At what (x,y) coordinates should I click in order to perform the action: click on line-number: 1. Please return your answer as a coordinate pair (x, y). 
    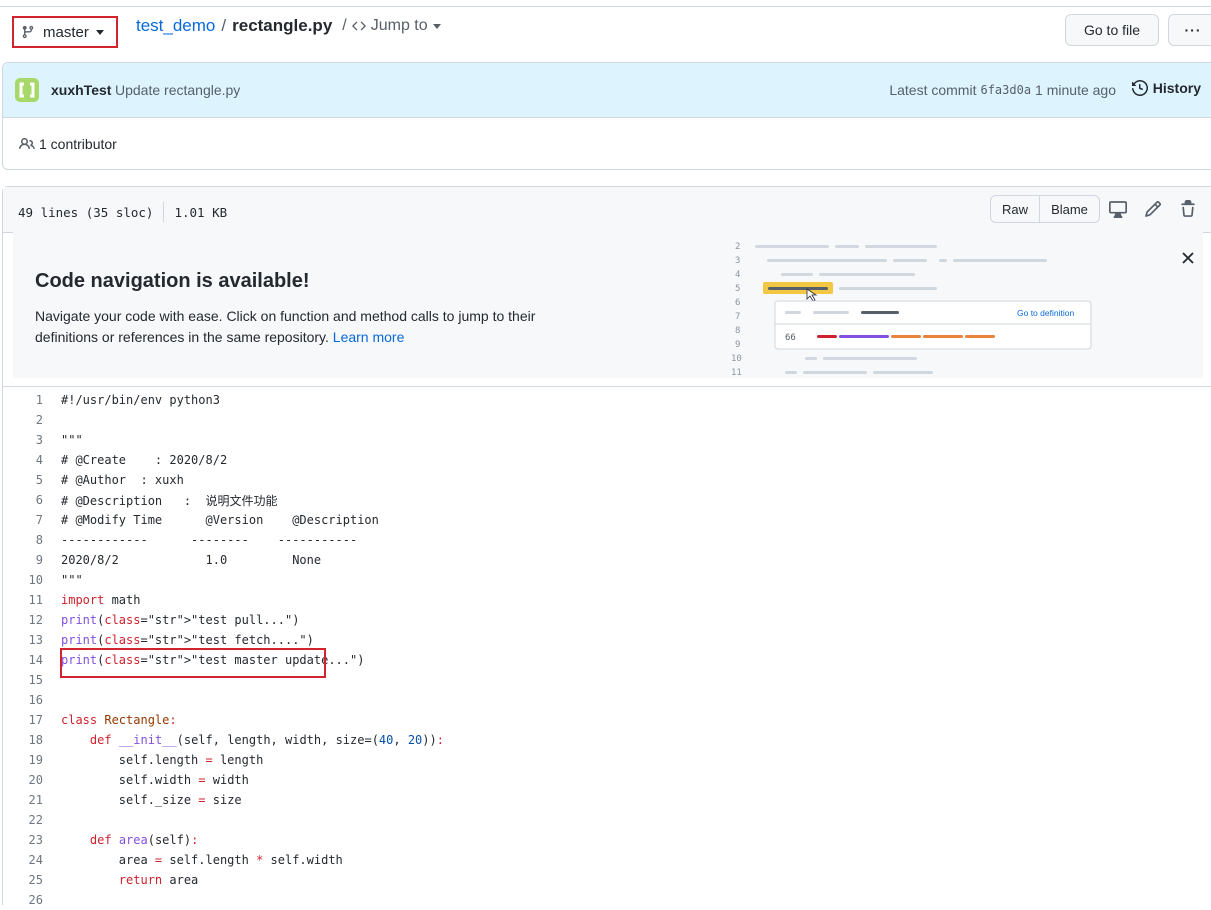
    Looking at the image, I should click on (32, 400).